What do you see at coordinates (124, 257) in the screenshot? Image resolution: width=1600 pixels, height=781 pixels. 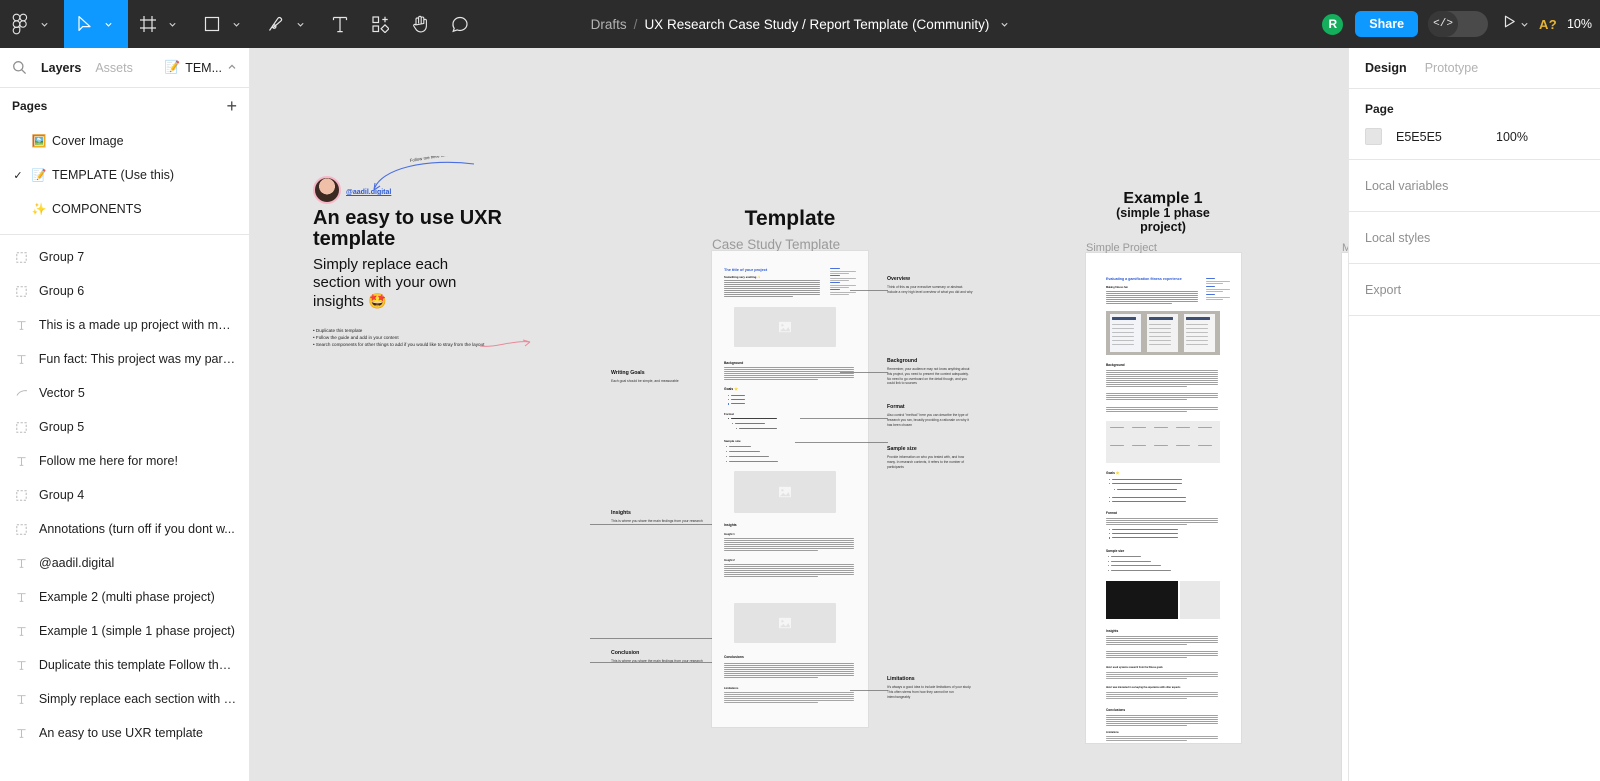 I see `layer-row: Group 7` at bounding box center [124, 257].